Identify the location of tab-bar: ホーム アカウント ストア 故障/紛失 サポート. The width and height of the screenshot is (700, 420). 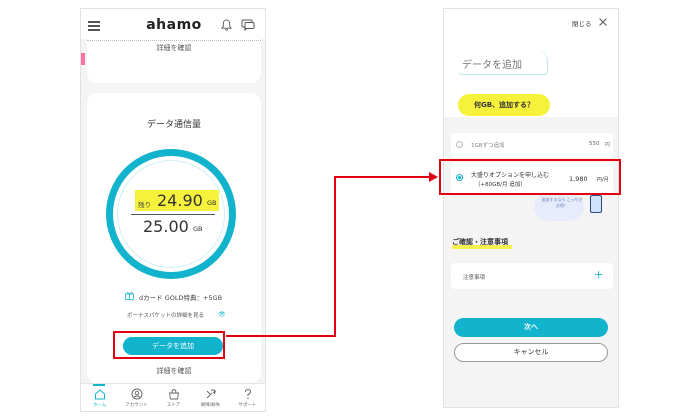
(173, 397).